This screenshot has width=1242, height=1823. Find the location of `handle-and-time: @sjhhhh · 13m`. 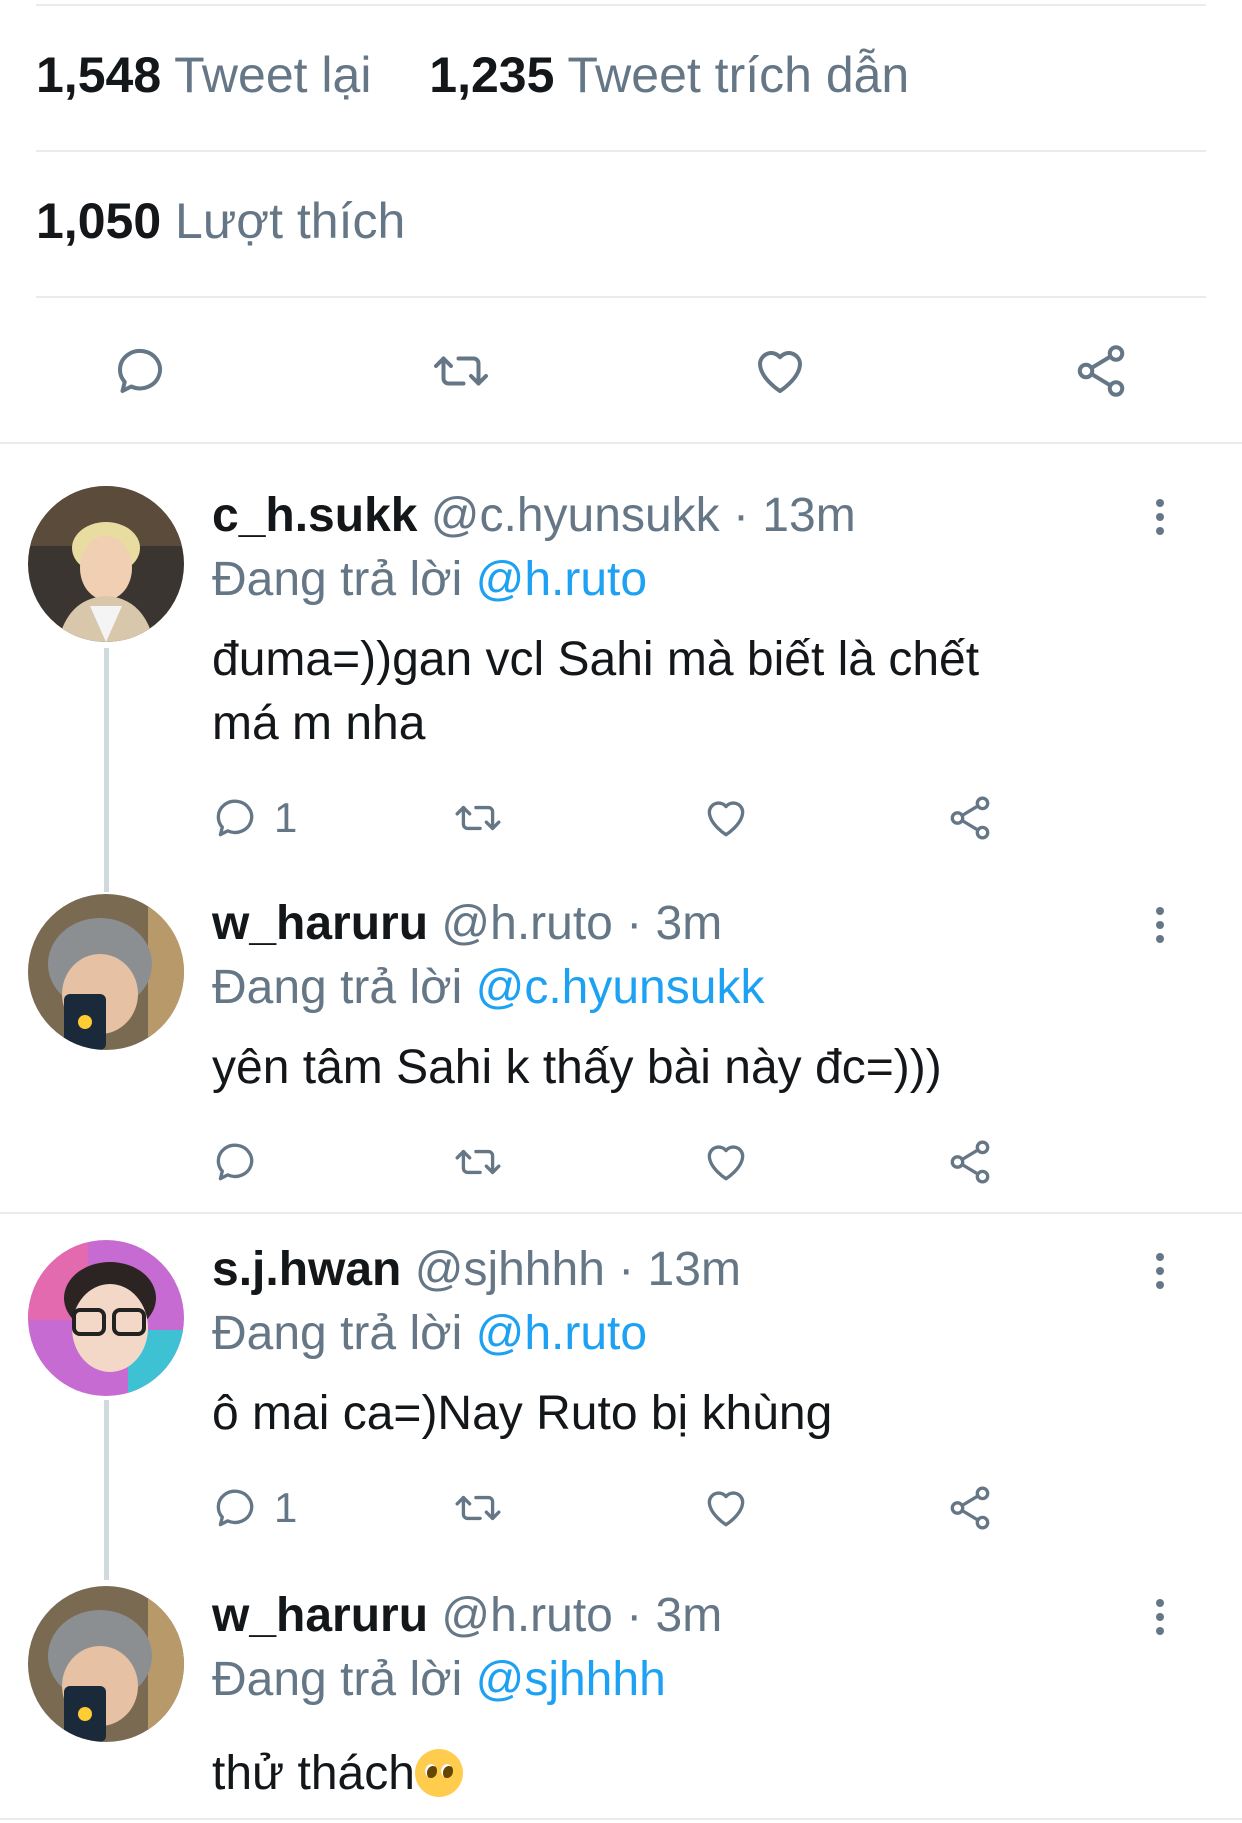

handle-and-time: @sjhhhh · 13m is located at coordinates (578, 1269).